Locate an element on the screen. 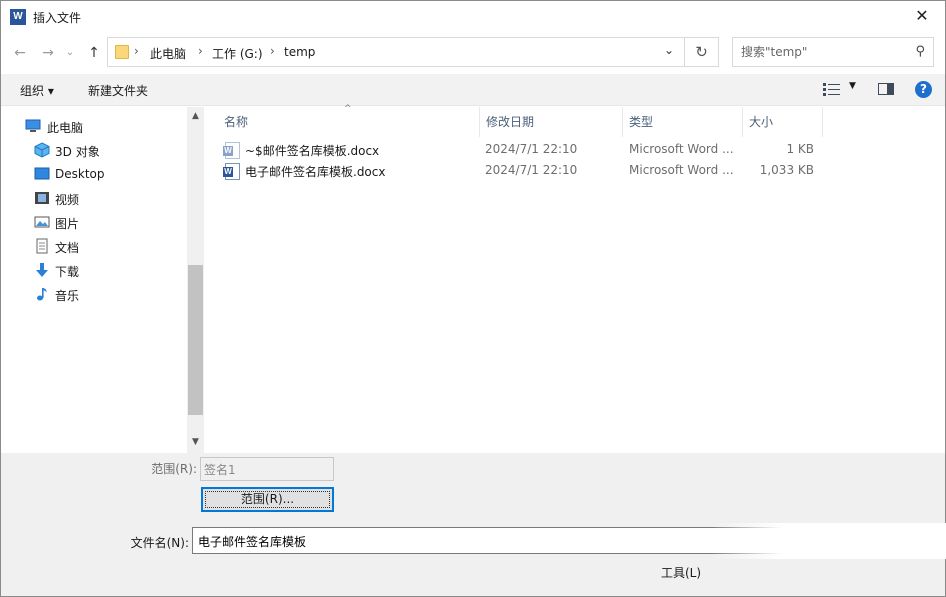 This screenshot has width=946, height=597. file-size: 1,033 KB is located at coordinates (786, 170).